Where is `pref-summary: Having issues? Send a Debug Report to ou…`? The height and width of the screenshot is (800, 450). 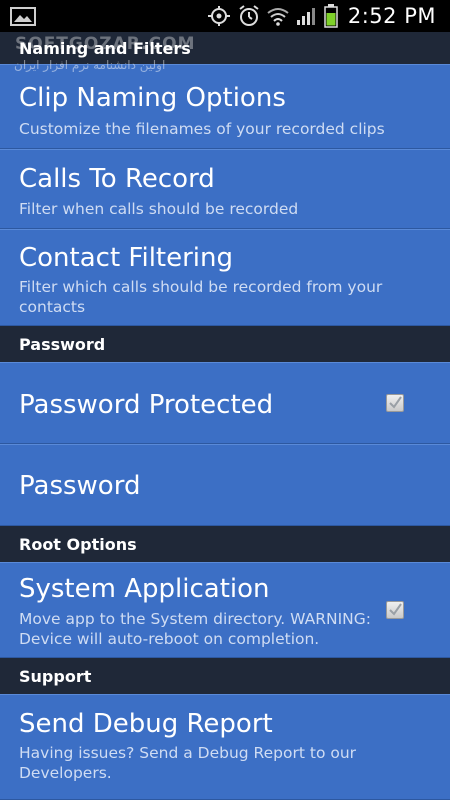
pref-summary: Having issues? Send a Debug Report to ou… is located at coordinates (188, 763).